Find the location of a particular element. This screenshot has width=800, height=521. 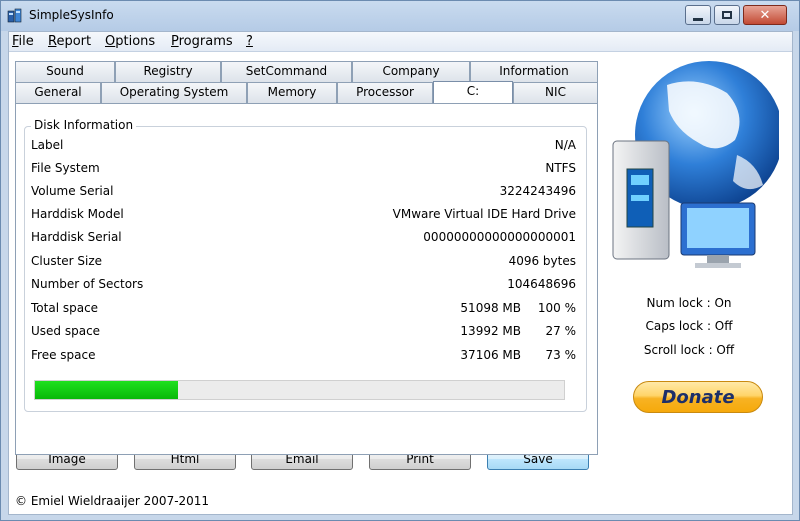

space-row-total: Total space 51098 MB 100 % is located at coordinates (303, 308).